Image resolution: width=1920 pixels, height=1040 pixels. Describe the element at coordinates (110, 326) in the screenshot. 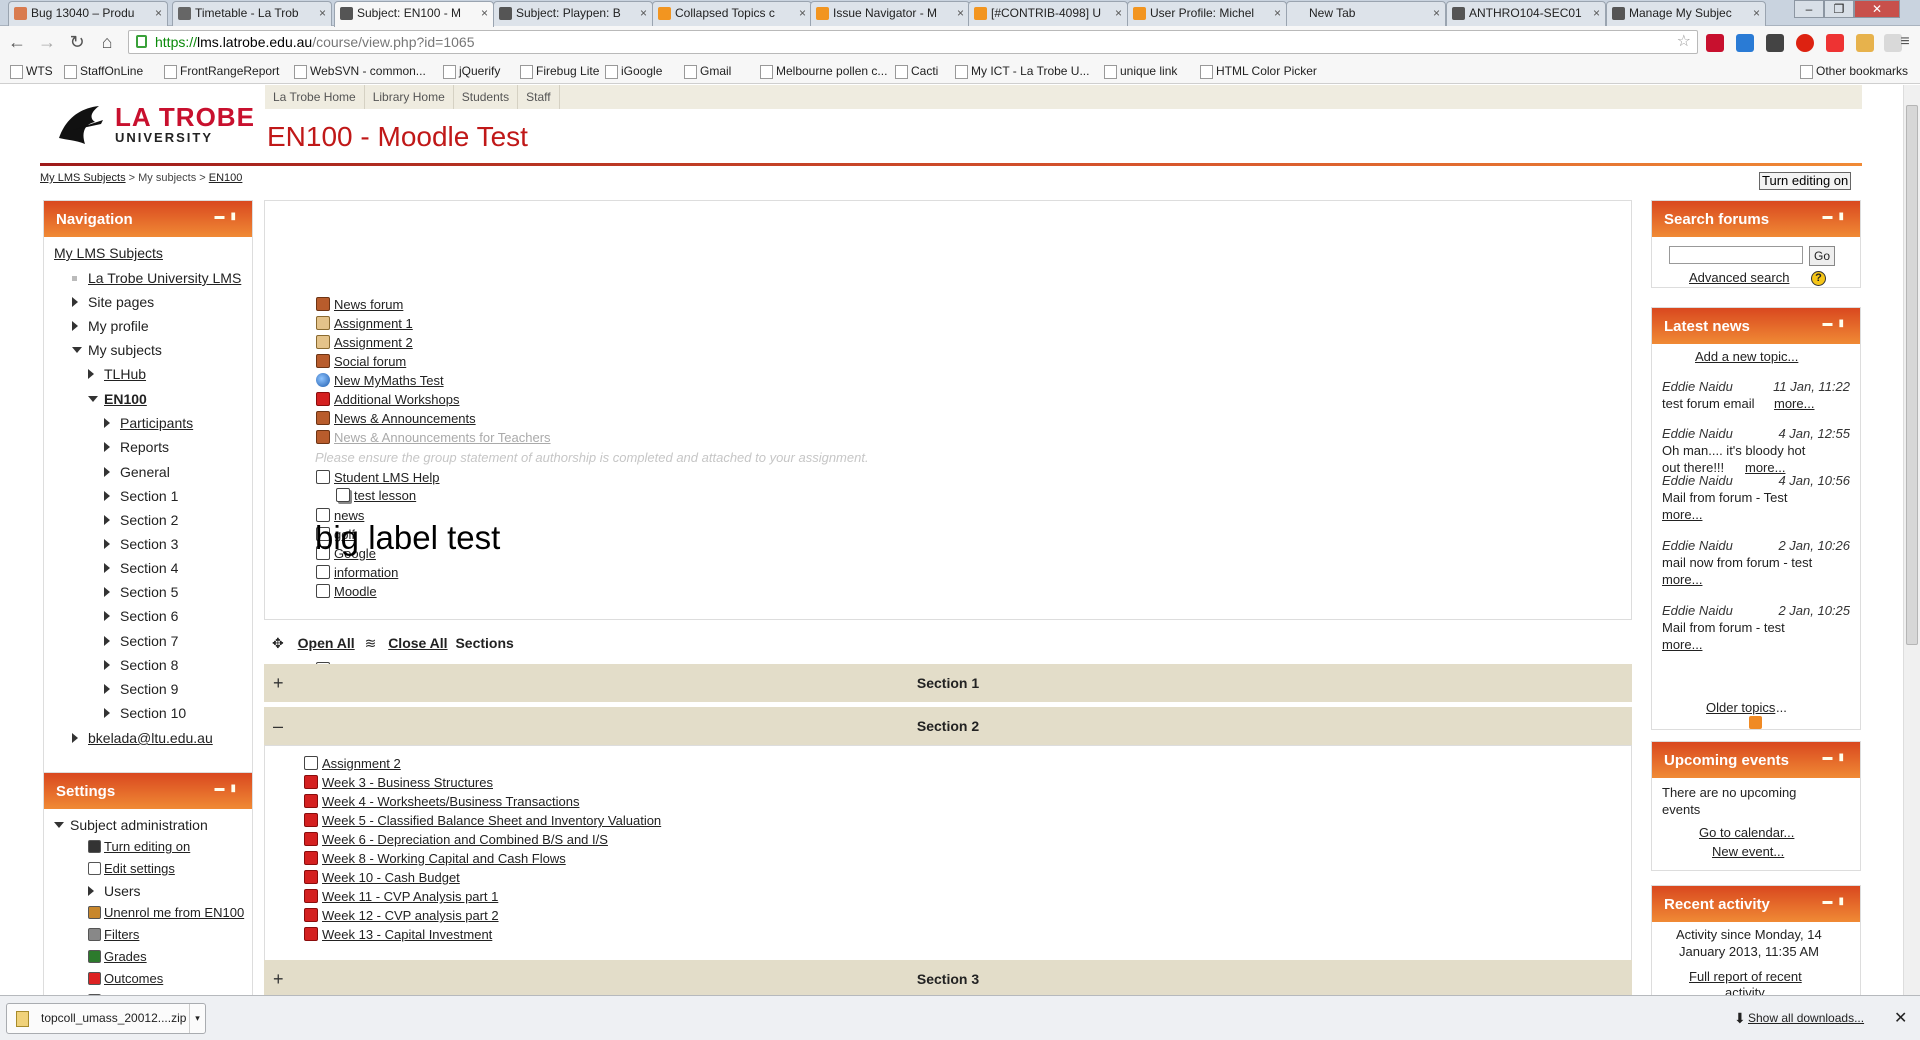

I see `nav-item: My profile` at that location.